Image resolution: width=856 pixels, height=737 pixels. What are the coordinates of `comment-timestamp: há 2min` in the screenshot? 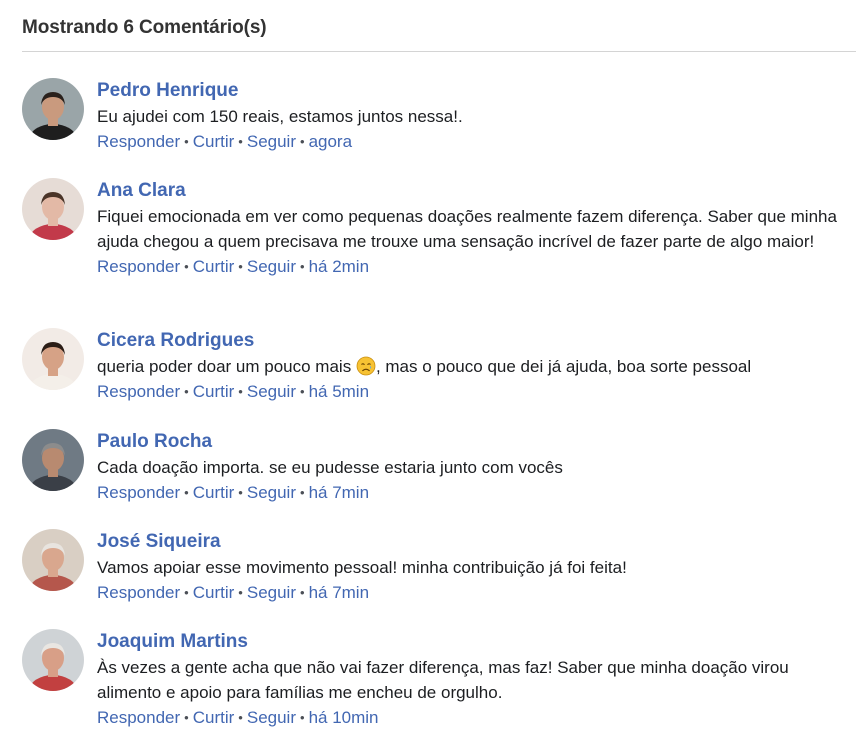 It's located at (339, 266).